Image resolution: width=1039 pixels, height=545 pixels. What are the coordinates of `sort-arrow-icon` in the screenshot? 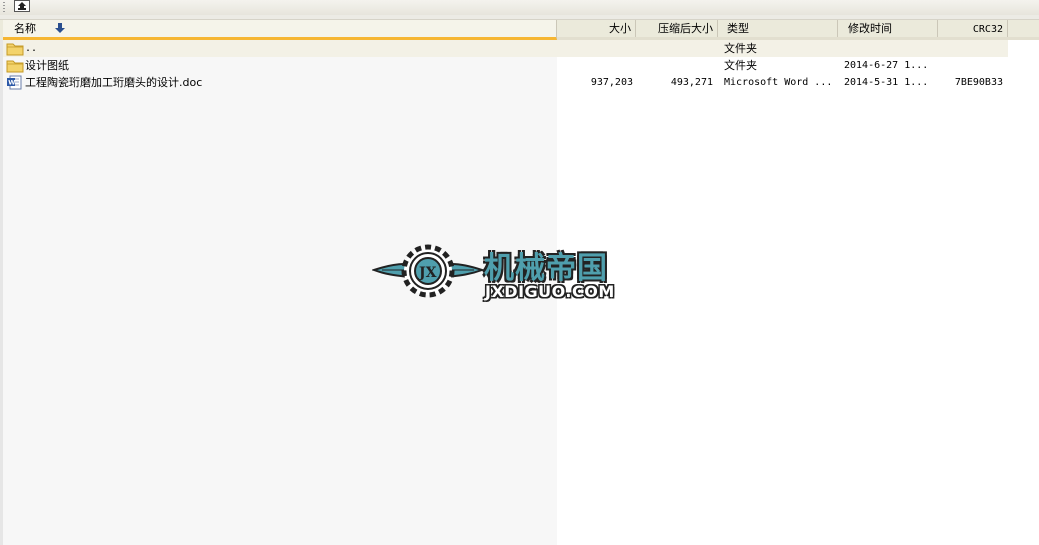 It's located at (60, 28).